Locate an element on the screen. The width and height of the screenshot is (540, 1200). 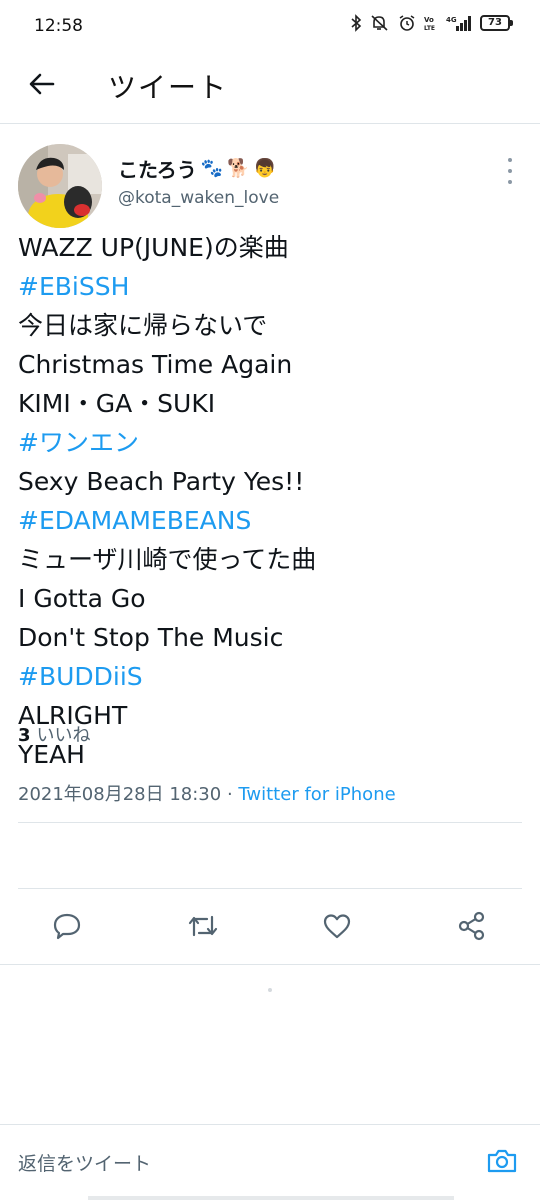
section-divider is located at coordinates (270, 964).